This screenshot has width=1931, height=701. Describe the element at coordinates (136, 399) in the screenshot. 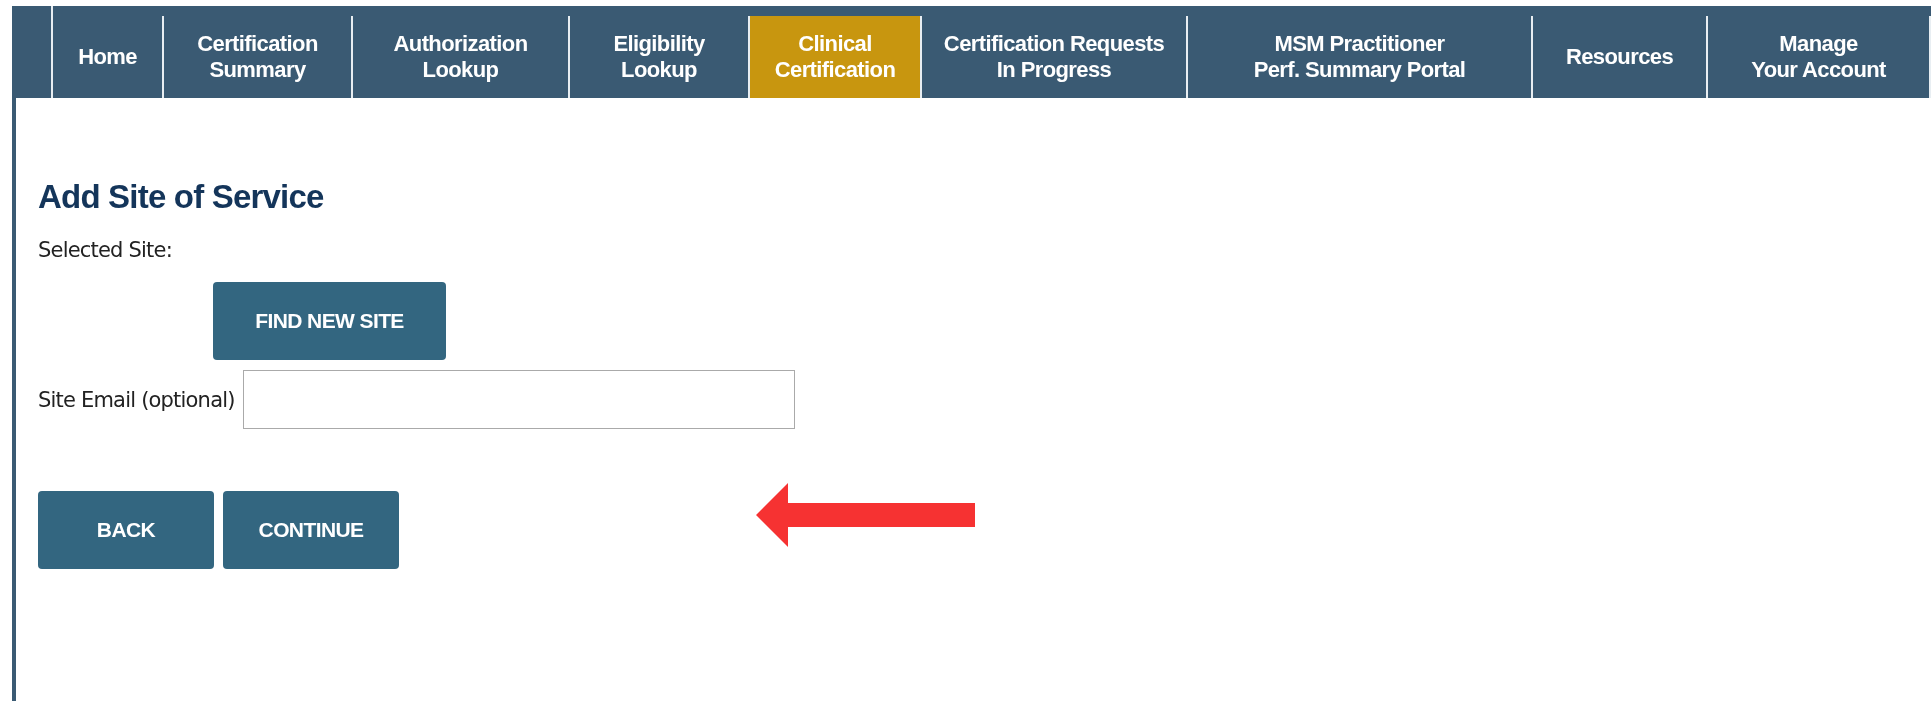

I see `site-email-label: Site Email (optional)` at that location.